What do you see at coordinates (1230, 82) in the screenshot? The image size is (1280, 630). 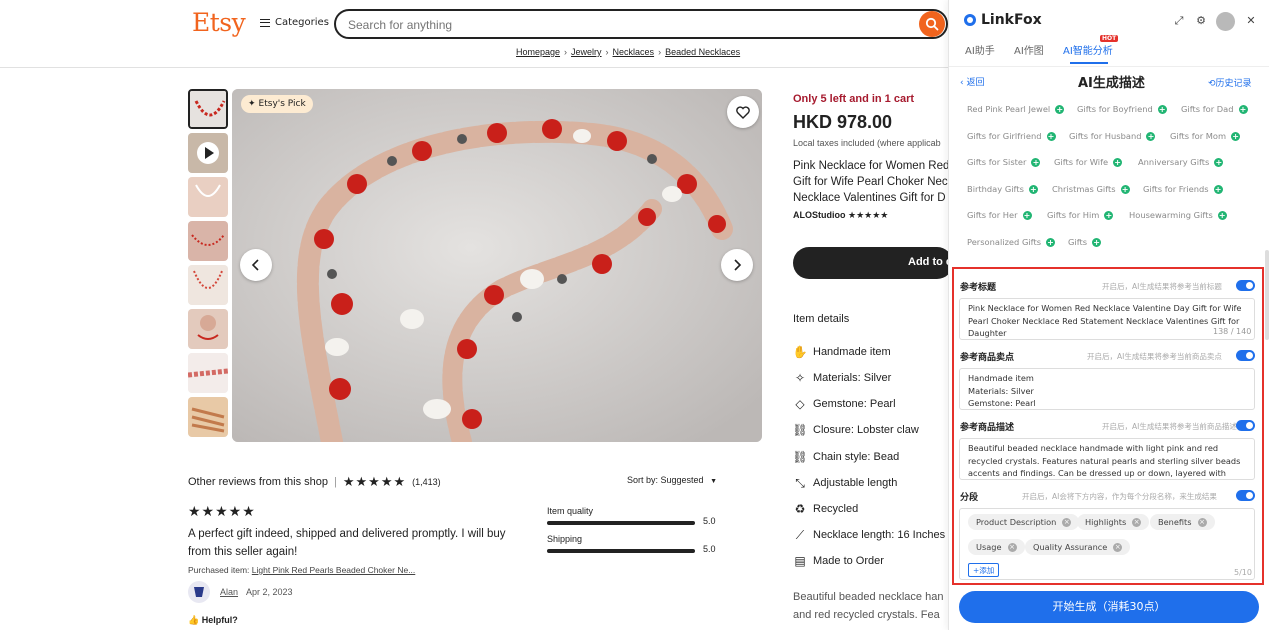 I see `history-button: ⟲历史记录` at bounding box center [1230, 82].